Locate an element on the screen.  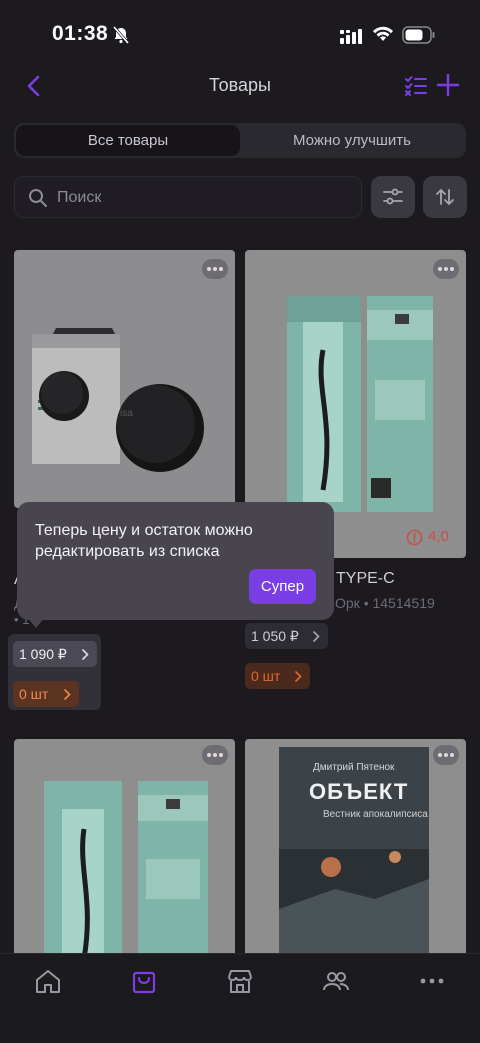
book-title: ОБЪЕКТ is located at coordinates (359, 791).